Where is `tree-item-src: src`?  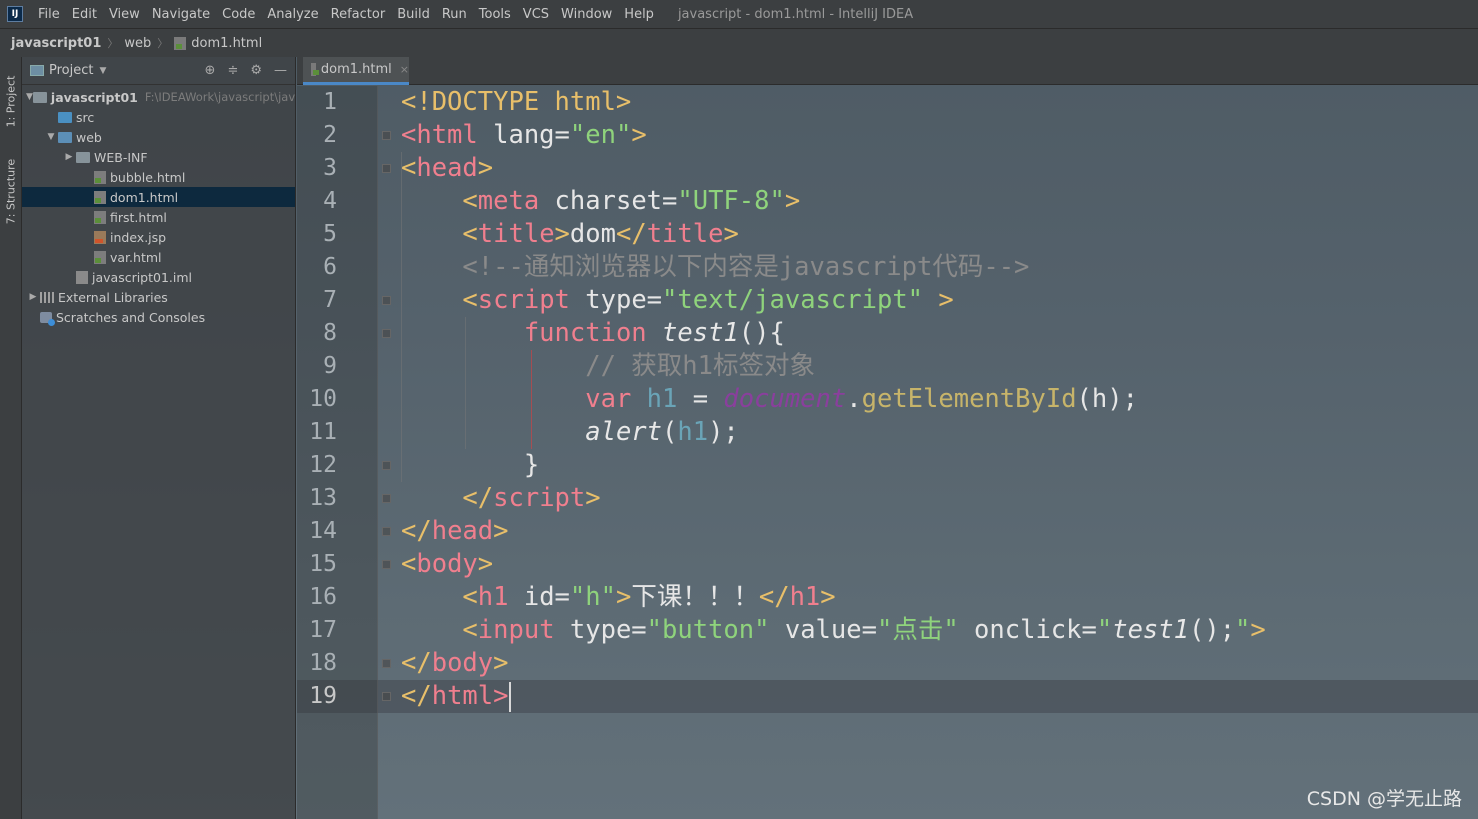 tree-item-src: src is located at coordinates (158, 117).